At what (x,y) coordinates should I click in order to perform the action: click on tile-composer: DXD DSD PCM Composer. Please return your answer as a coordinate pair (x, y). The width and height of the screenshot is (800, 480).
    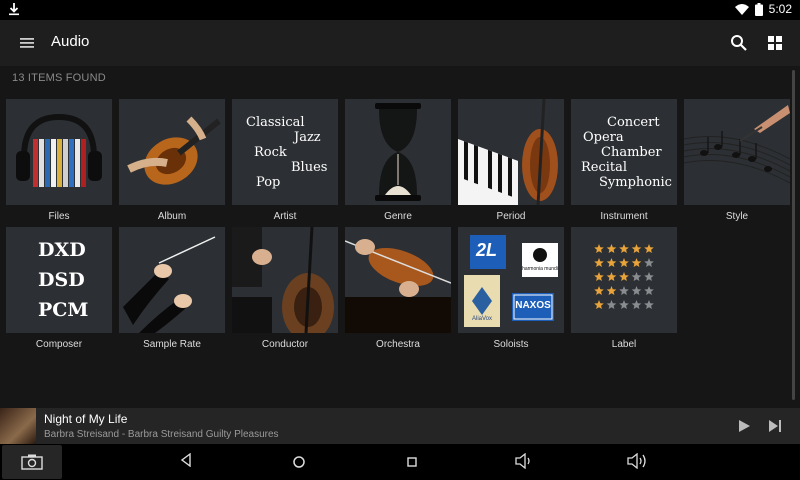
    Looking at the image, I should click on (59, 289).